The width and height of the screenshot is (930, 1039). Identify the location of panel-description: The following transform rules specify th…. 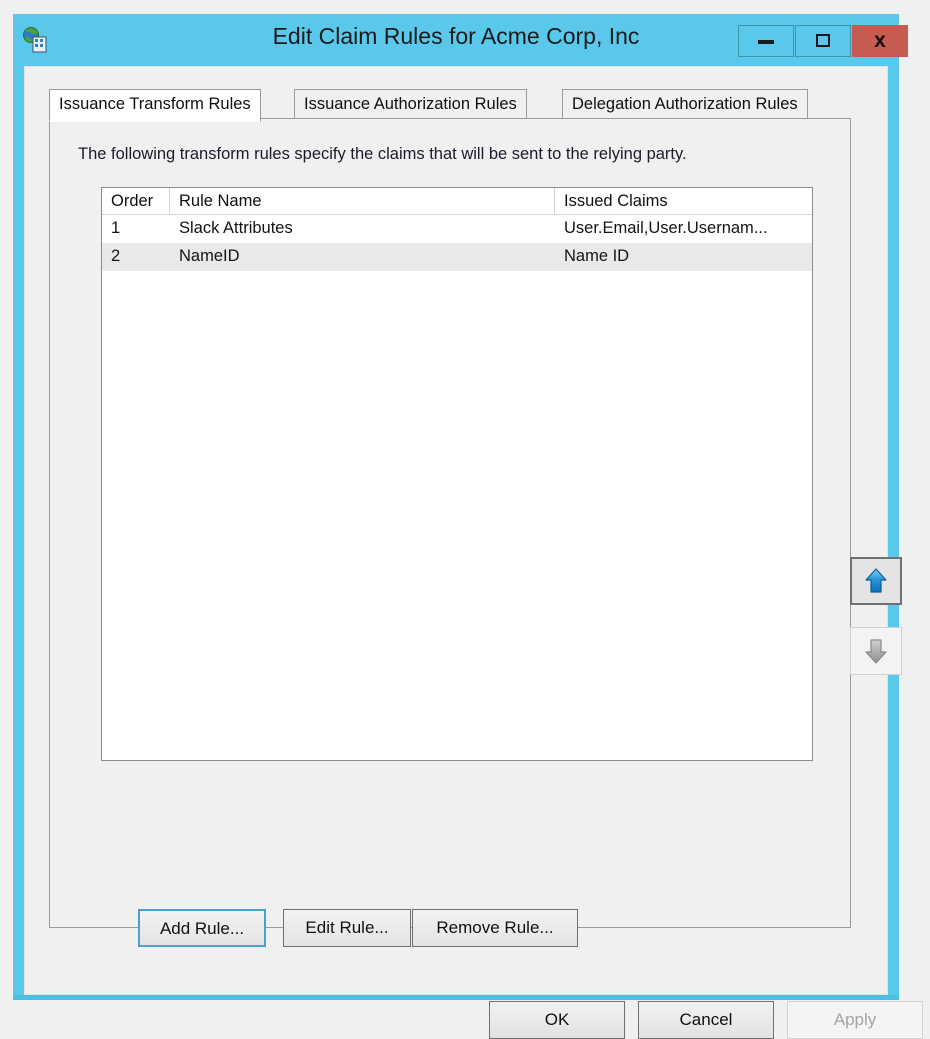
(382, 154).